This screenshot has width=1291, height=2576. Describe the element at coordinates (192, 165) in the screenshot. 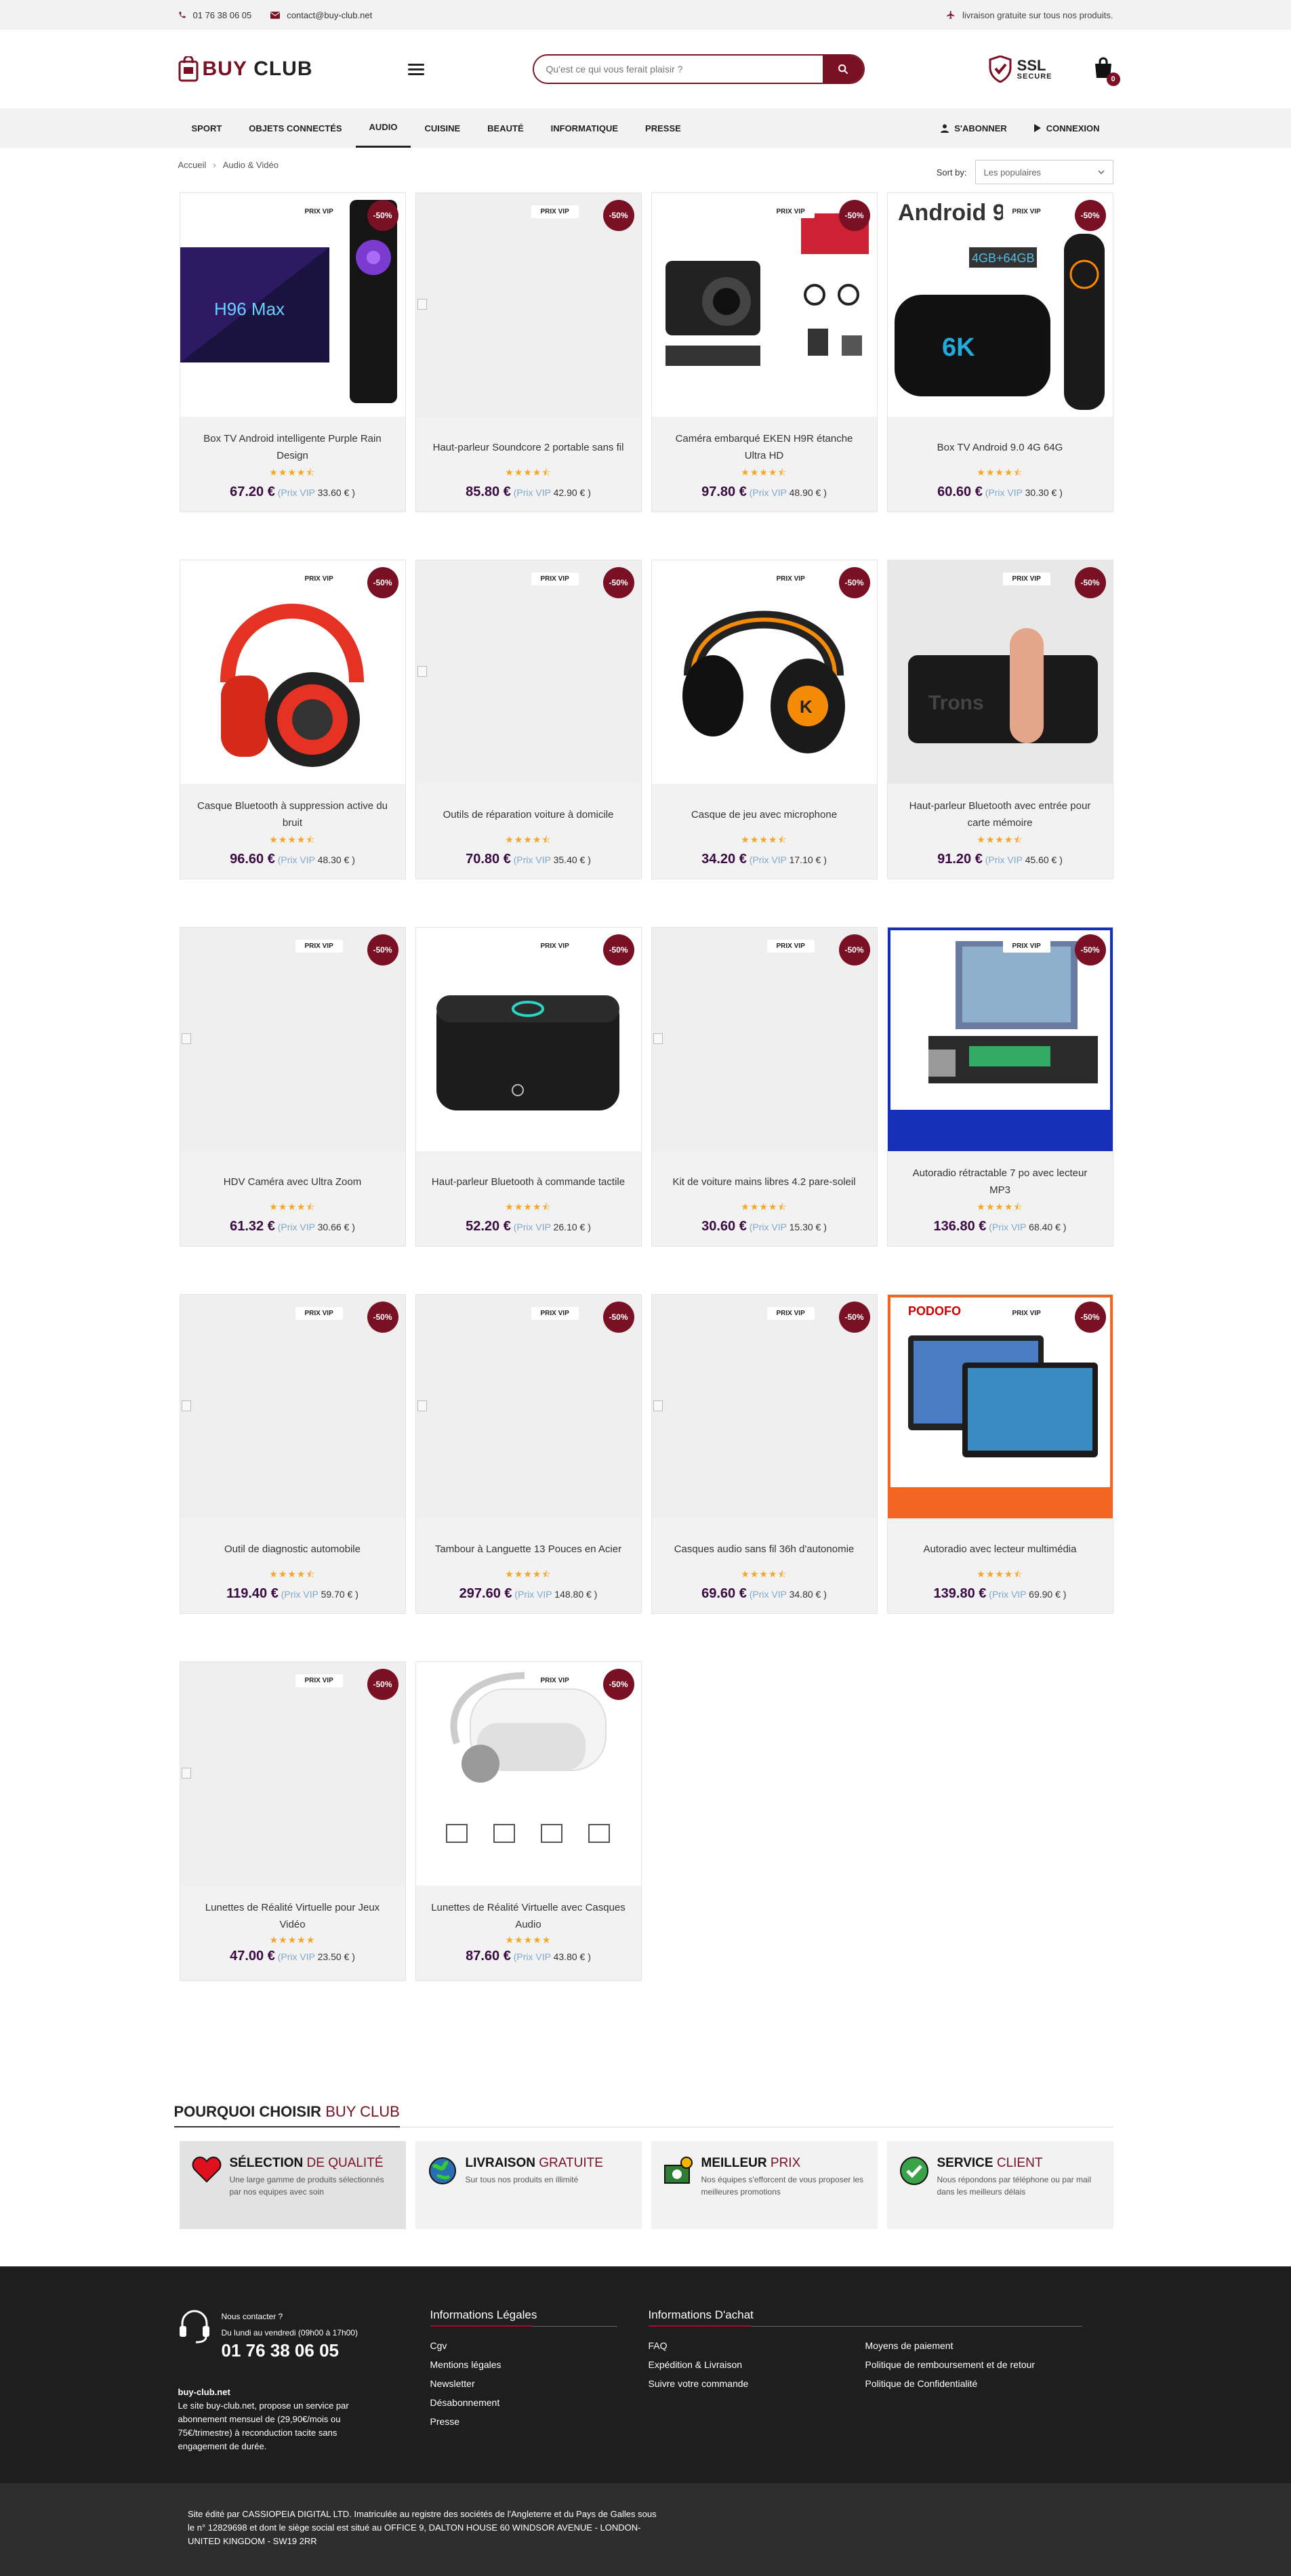

I see `breadcrumb-home: Accueil` at that location.